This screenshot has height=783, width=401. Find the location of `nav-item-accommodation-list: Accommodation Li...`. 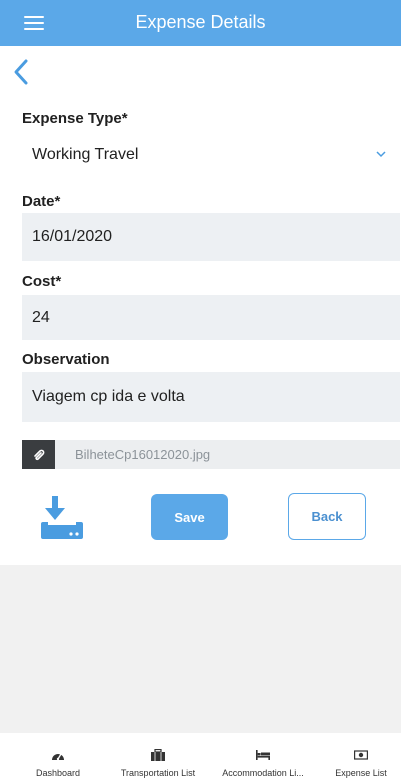

nav-item-accommodation-list: Accommodation Li... is located at coordinates (263, 758).